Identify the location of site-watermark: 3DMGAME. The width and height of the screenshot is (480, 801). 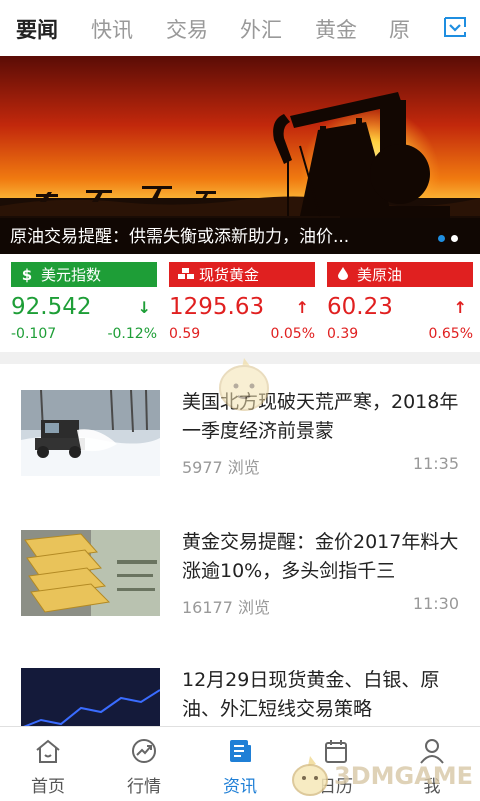
(383, 776).